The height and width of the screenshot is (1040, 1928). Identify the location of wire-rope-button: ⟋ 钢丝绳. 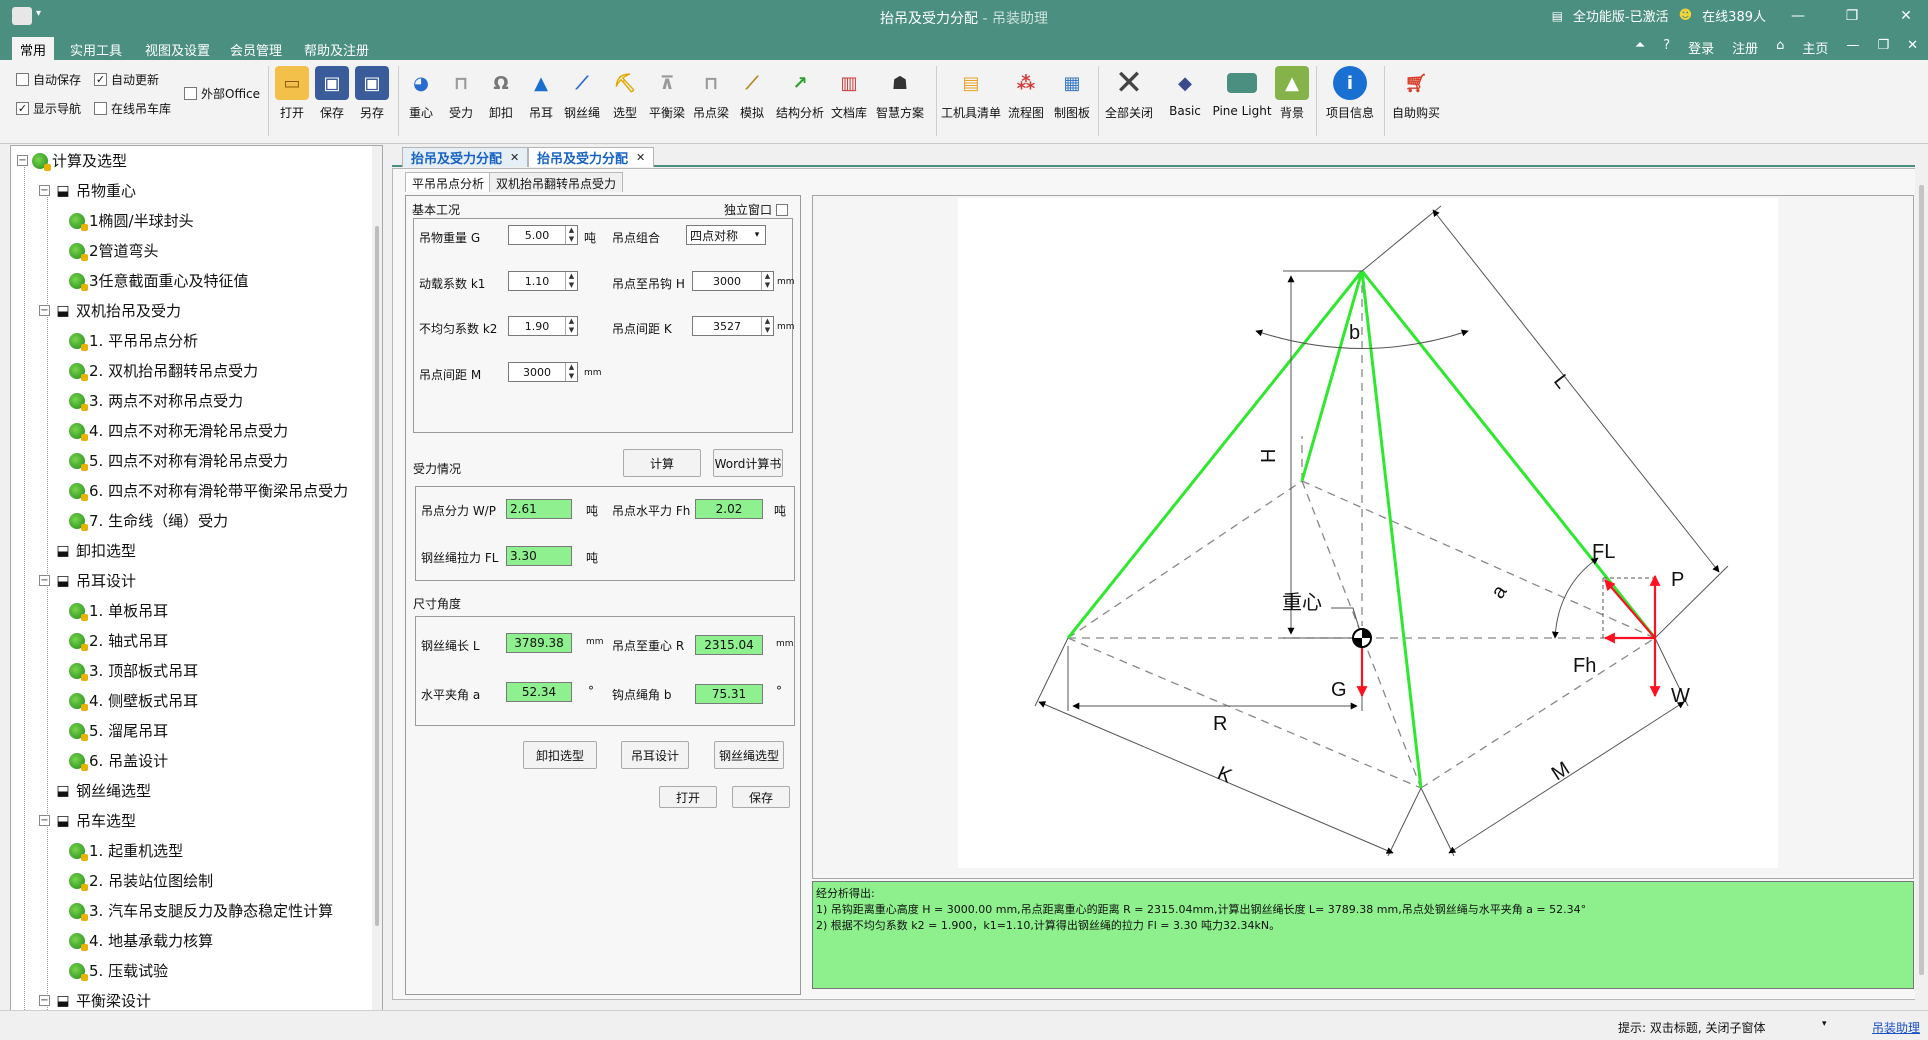
(582, 93).